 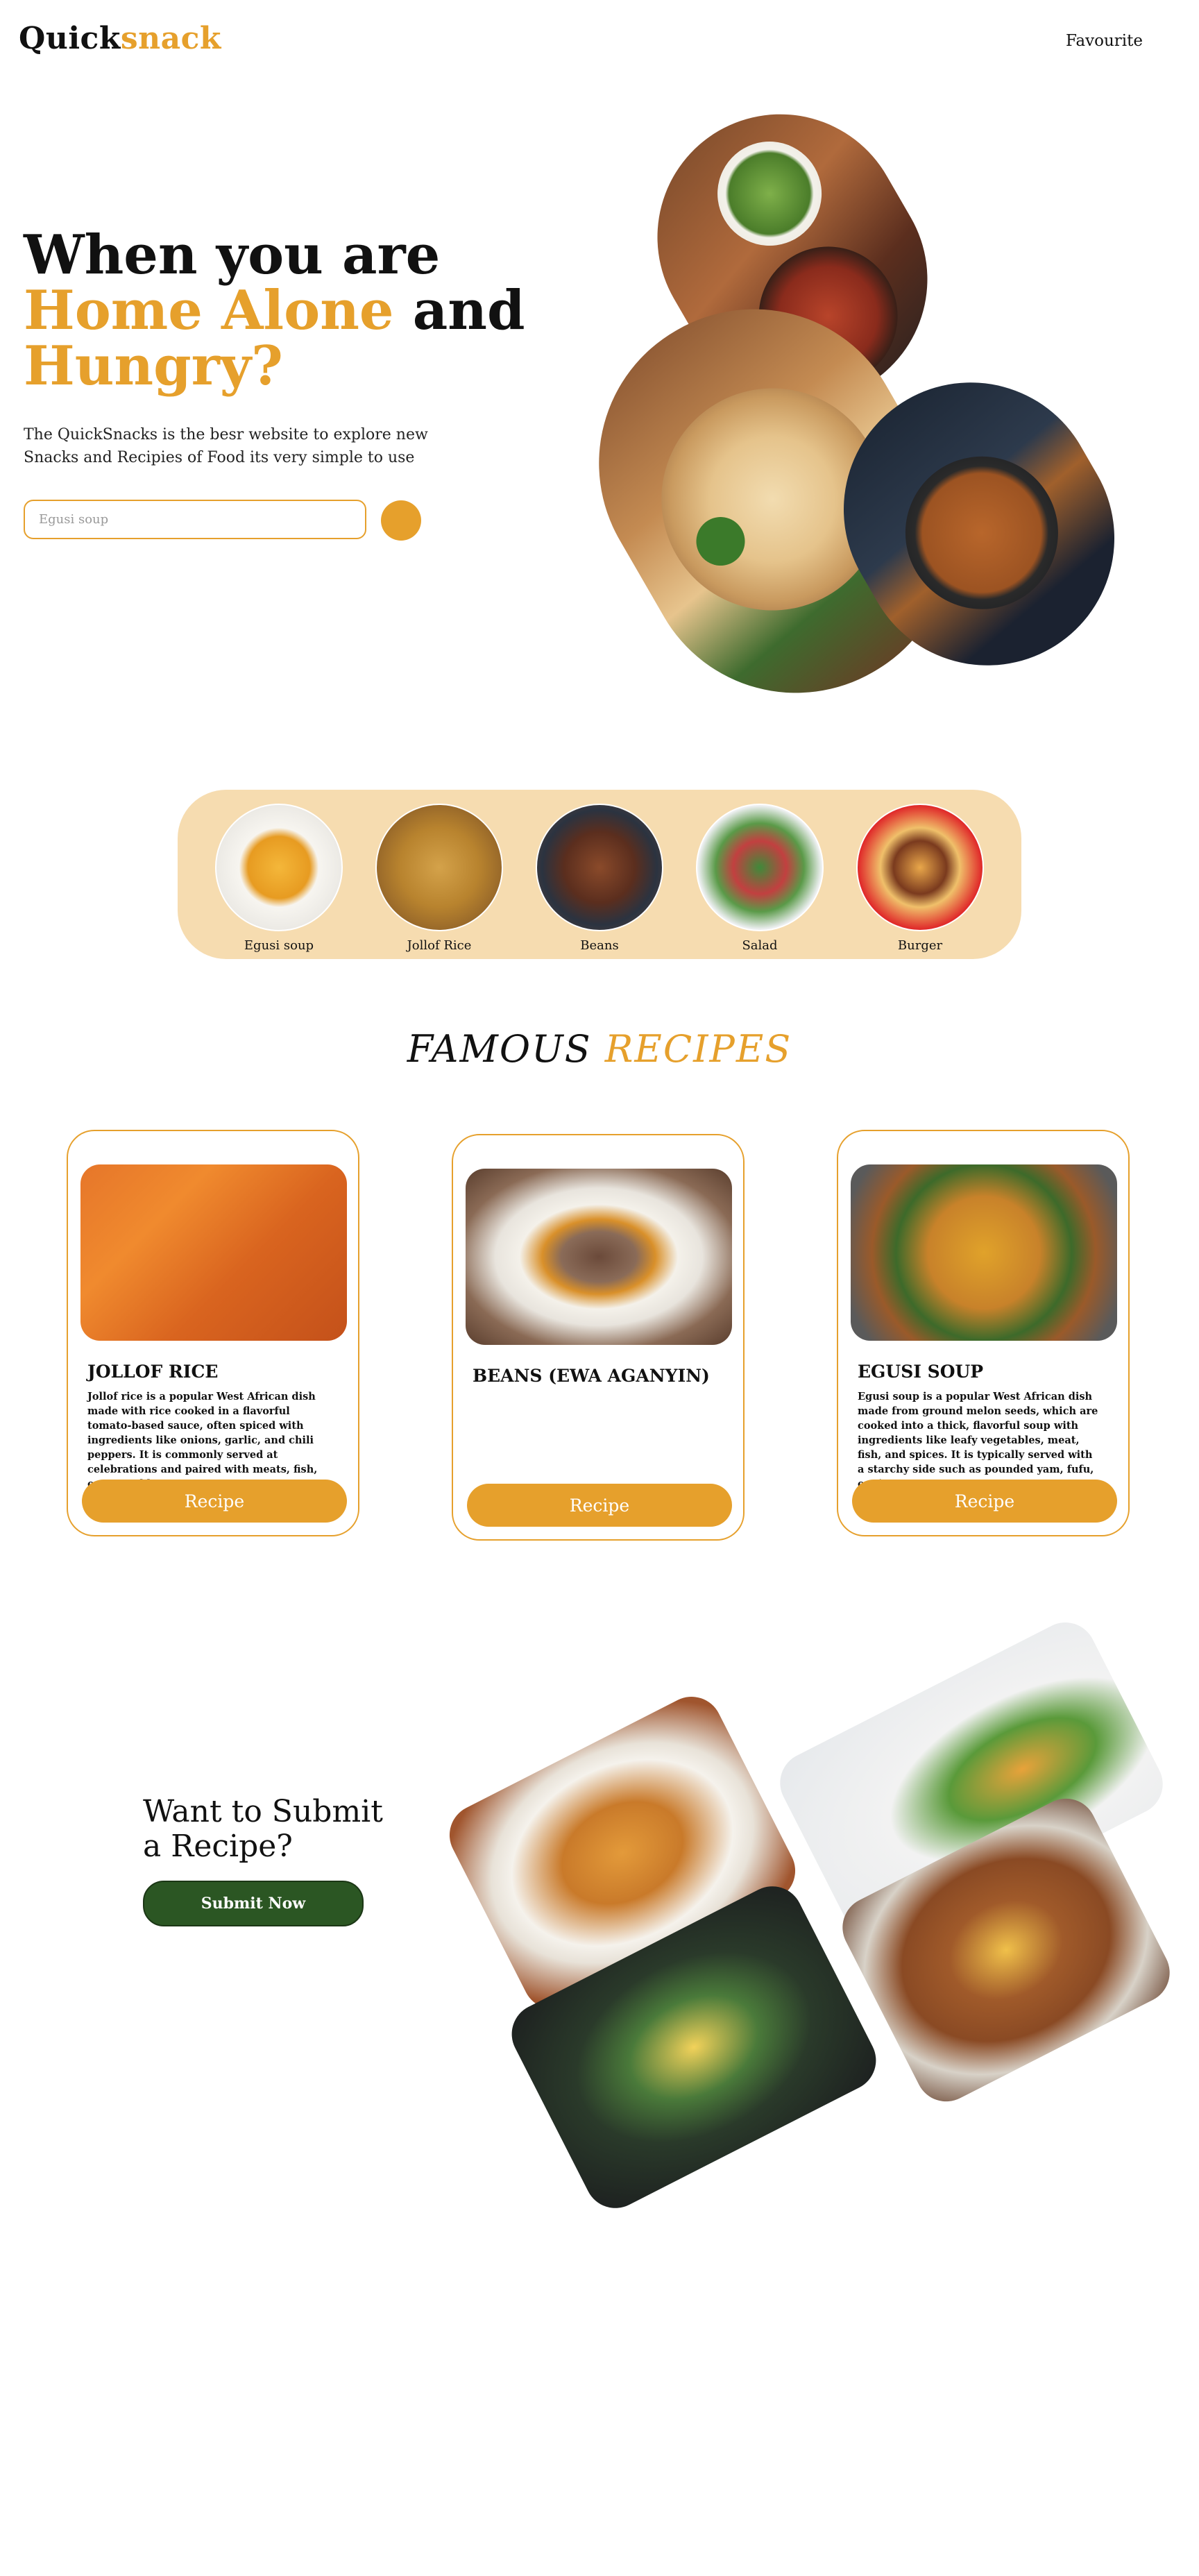 I want to click on category-label: Jollof Rice, so click(x=439, y=946).